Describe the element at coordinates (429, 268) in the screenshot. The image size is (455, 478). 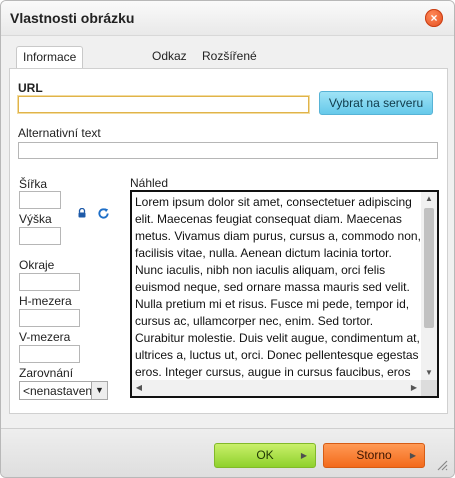
I see `scroll-thumb` at that location.